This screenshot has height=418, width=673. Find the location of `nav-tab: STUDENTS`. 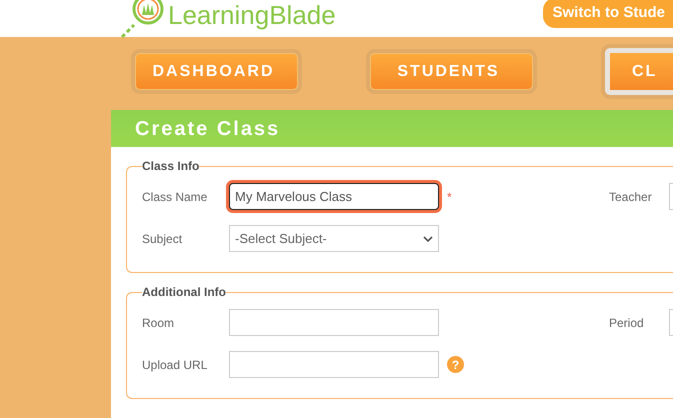

nav-tab: STUDENTS is located at coordinates (451, 71).